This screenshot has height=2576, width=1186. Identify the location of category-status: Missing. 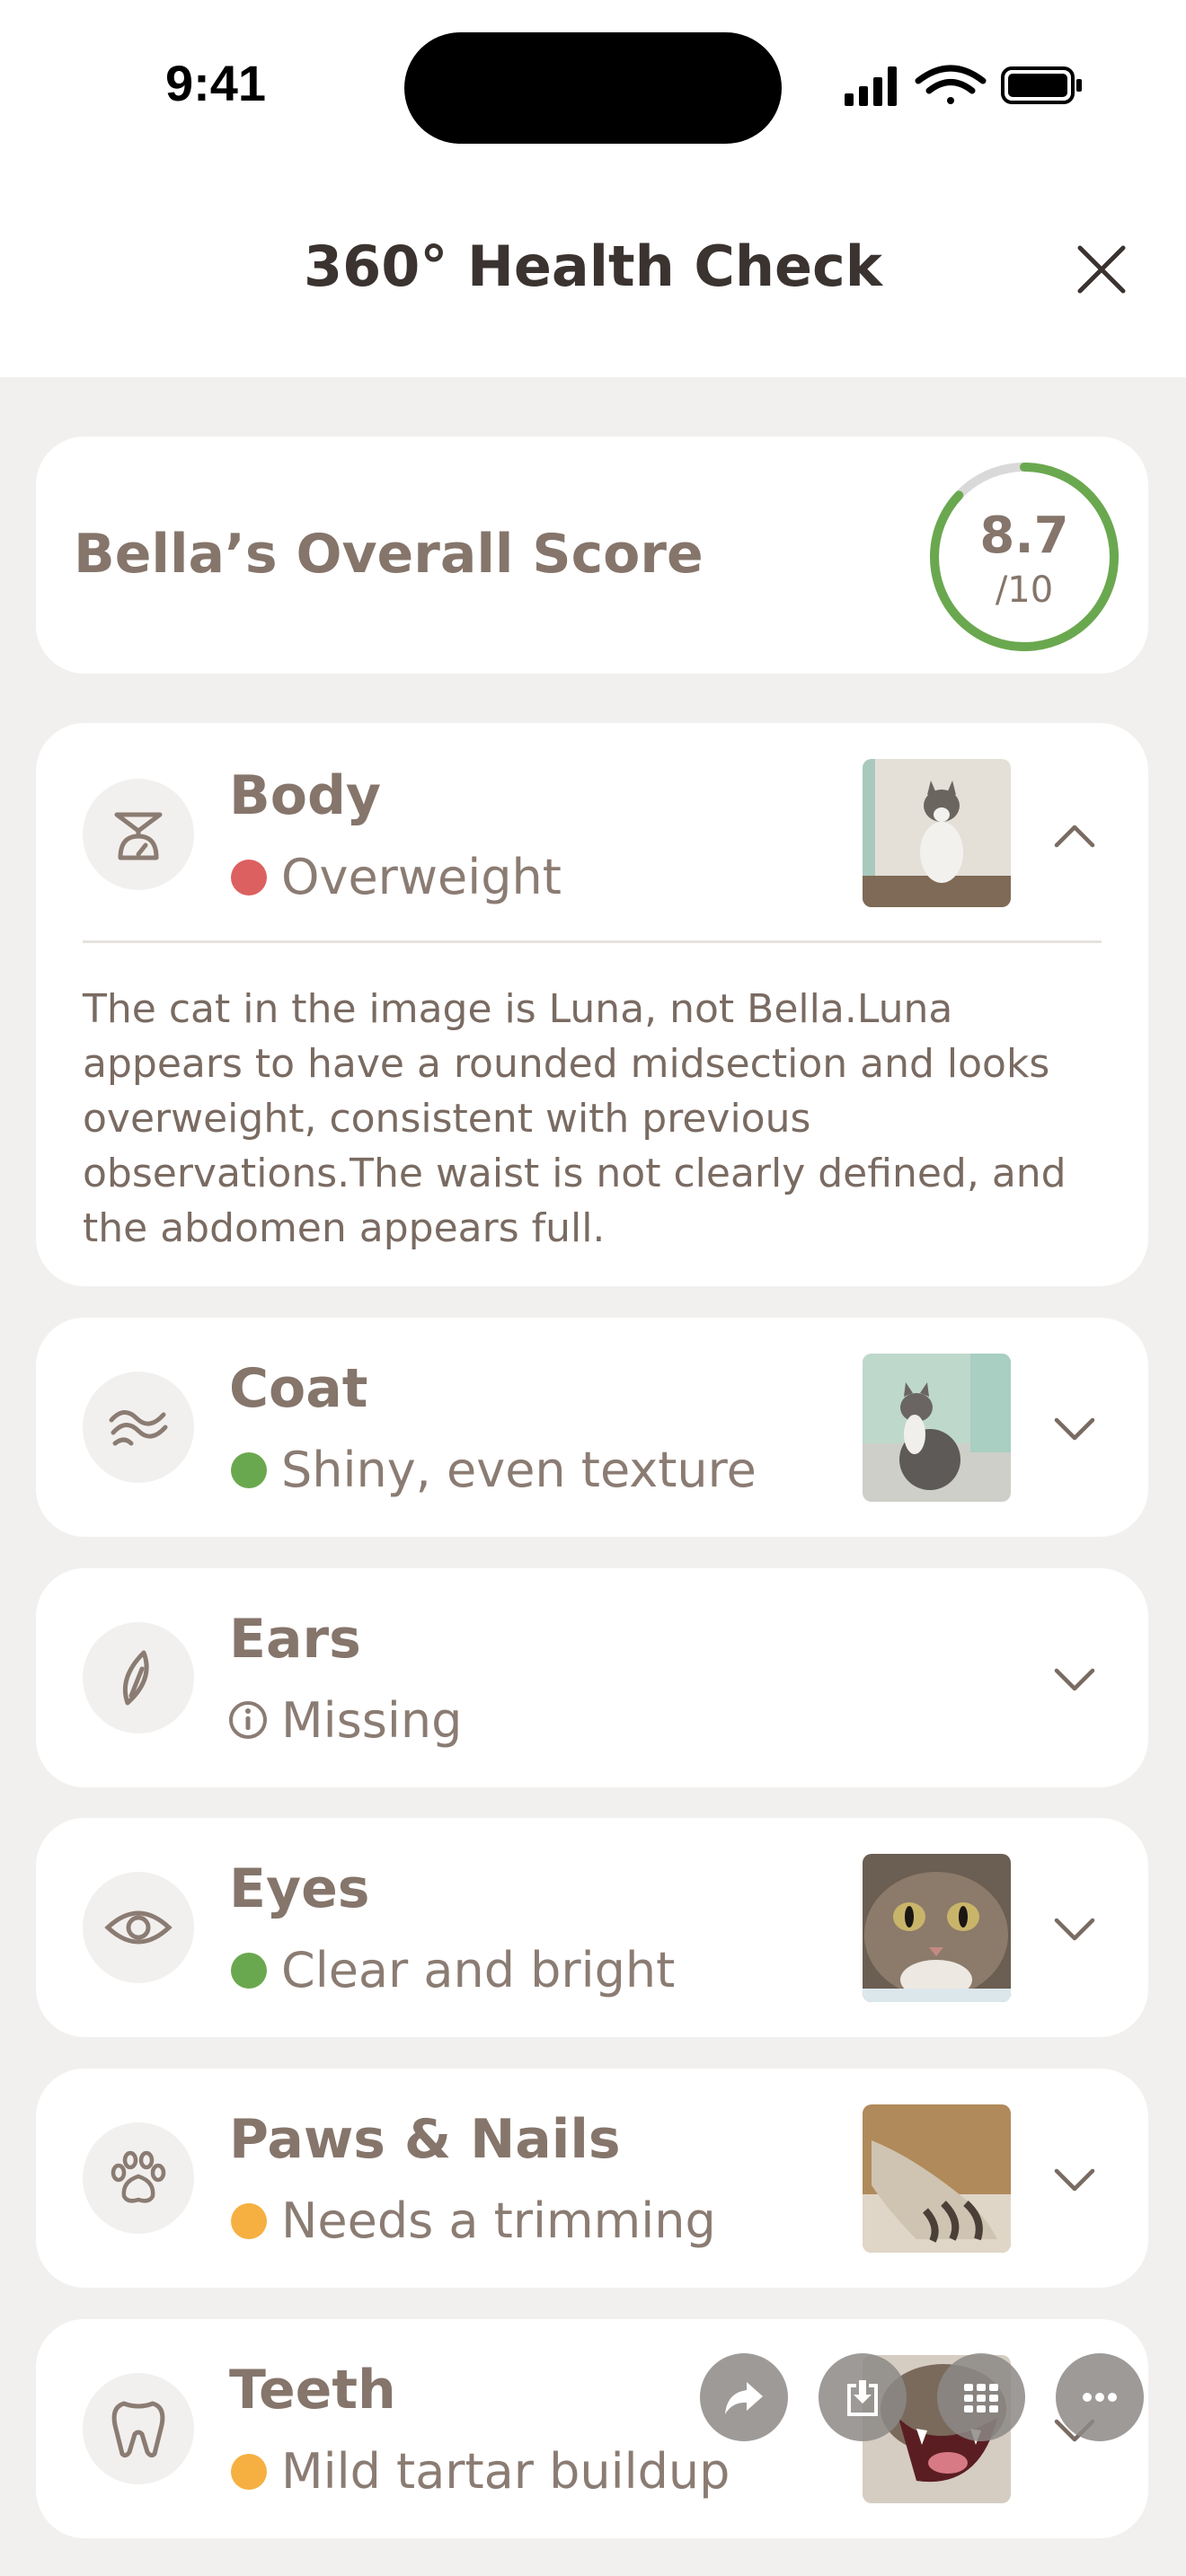
(372, 1720).